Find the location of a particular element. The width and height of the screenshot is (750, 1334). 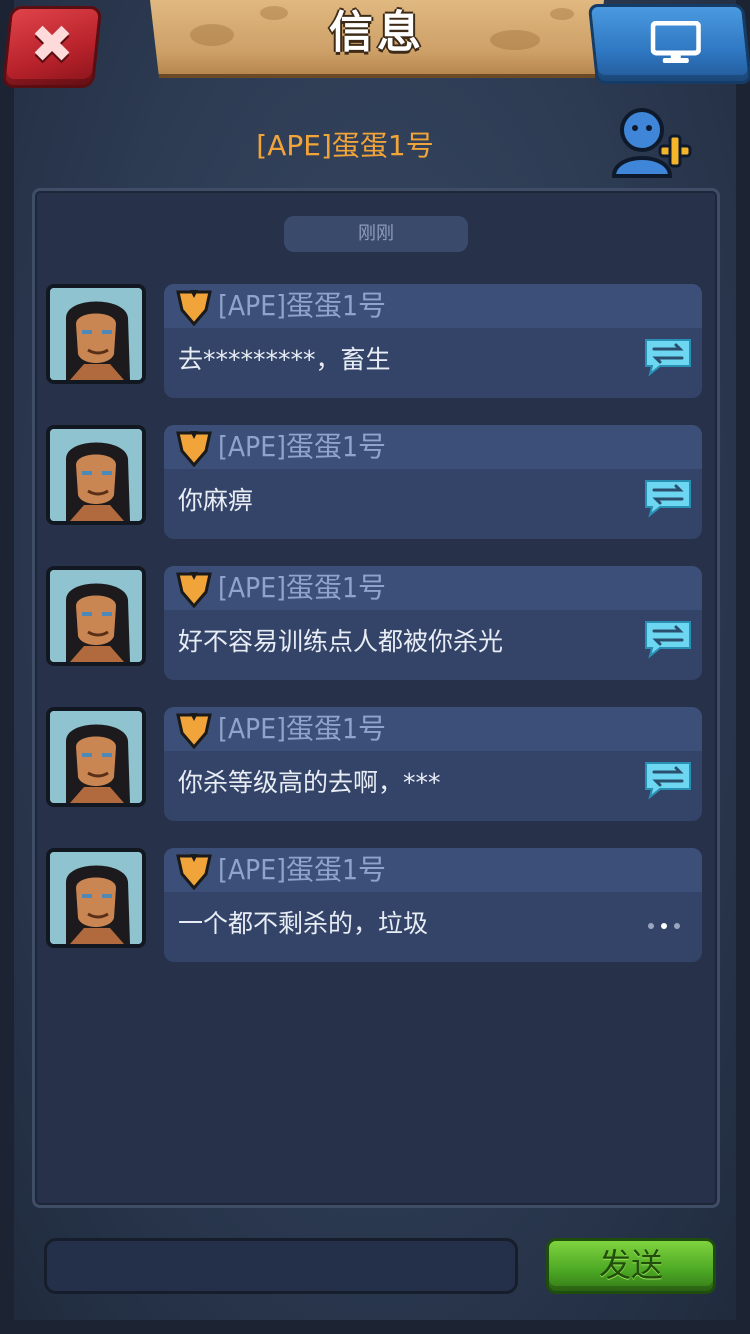

send-button: 发送 is located at coordinates (631, 1266).